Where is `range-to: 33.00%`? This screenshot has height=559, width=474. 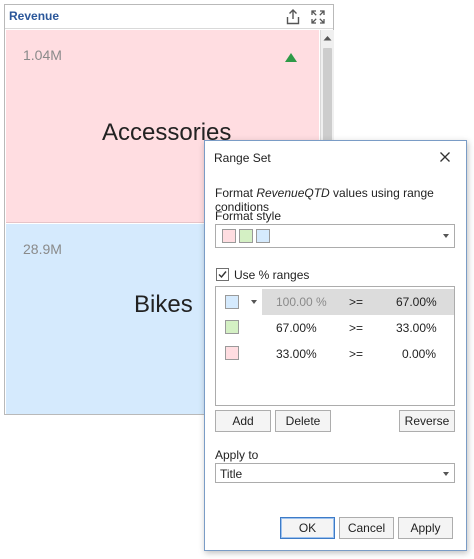 range-to: 33.00% is located at coordinates (416, 328).